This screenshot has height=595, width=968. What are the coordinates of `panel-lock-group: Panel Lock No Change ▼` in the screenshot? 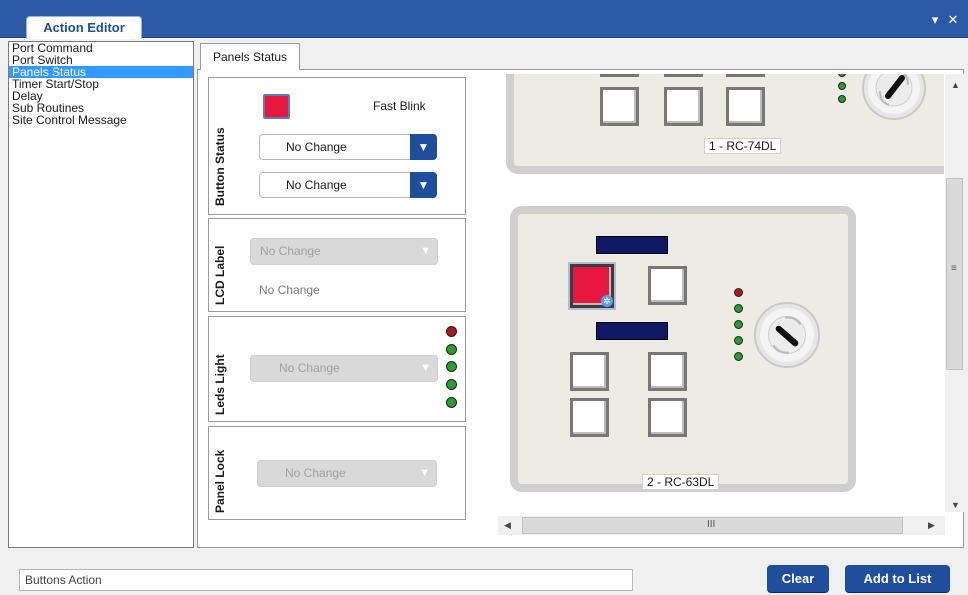 It's located at (337, 473).